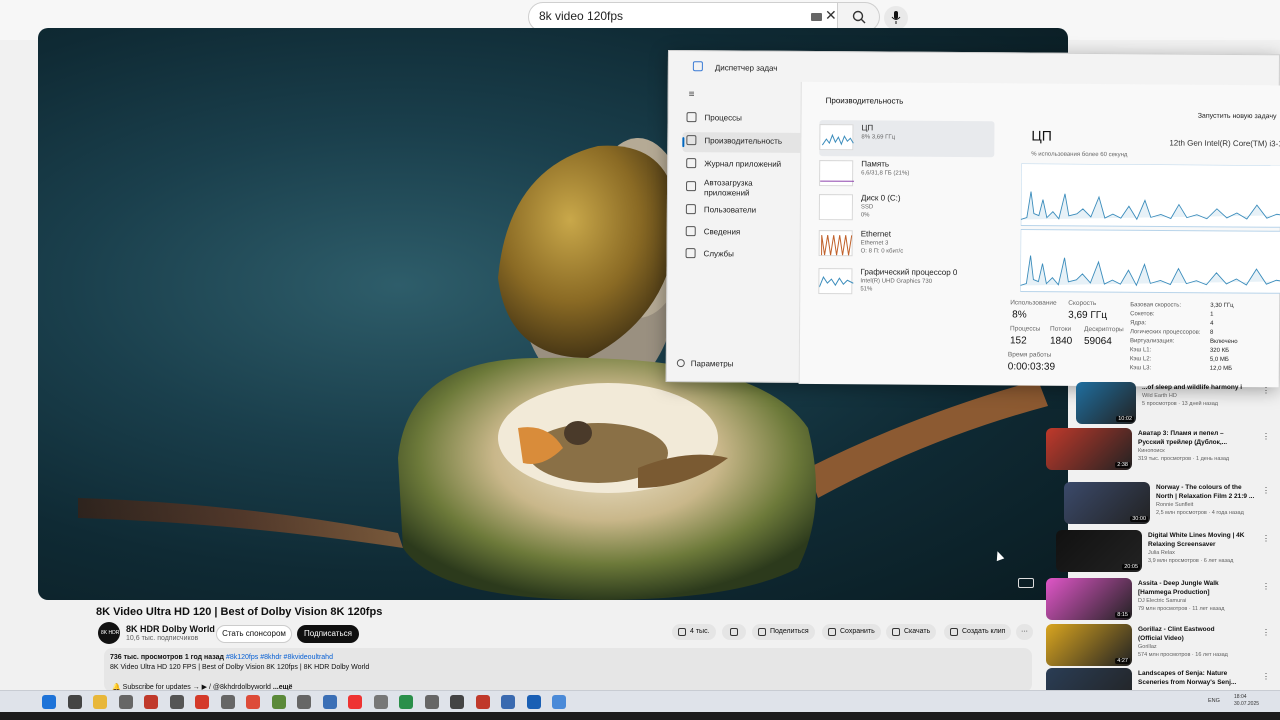  What do you see at coordinates (74, 702) in the screenshot?
I see `search-taskbar-icon` at bounding box center [74, 702].